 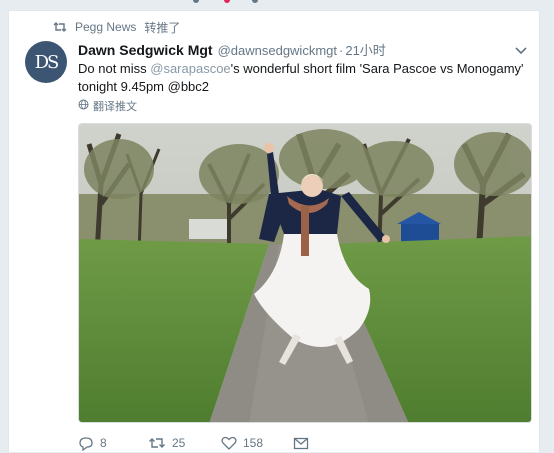 What do you see at coordinates (521, 51) in the screenshot?
I see `chevron-down-icon` at bounding box center [521, 51].